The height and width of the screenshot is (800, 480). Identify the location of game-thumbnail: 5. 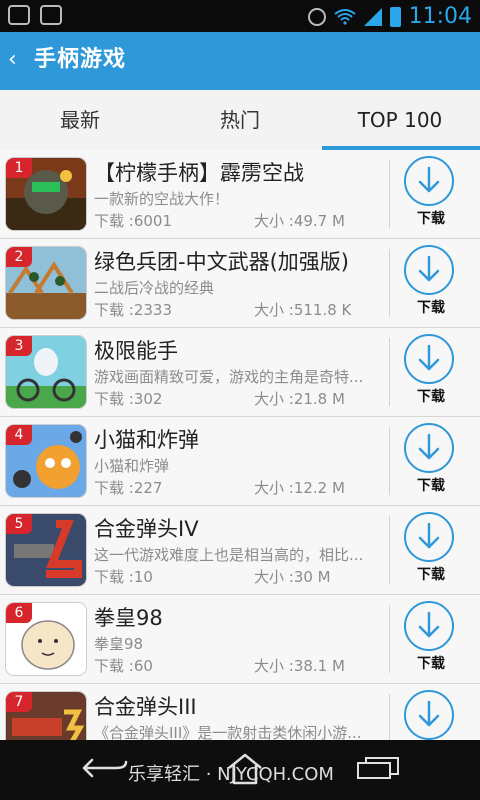
(46, 550).